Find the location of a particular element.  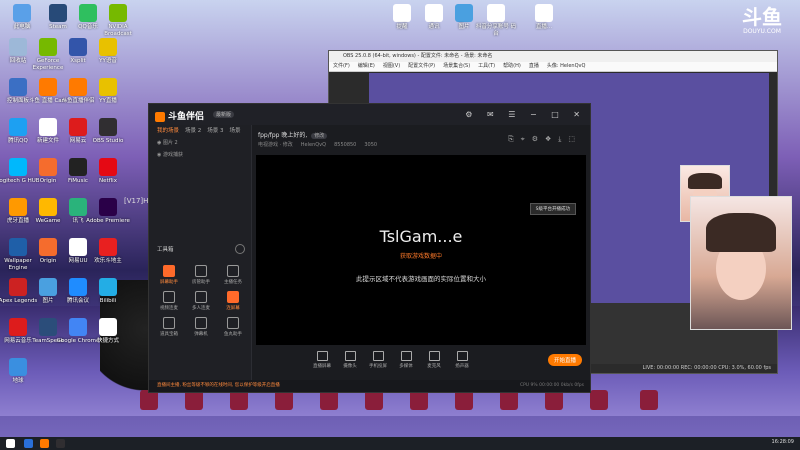

bottom-button: 摄像头 is located at coordinates (350, 360).